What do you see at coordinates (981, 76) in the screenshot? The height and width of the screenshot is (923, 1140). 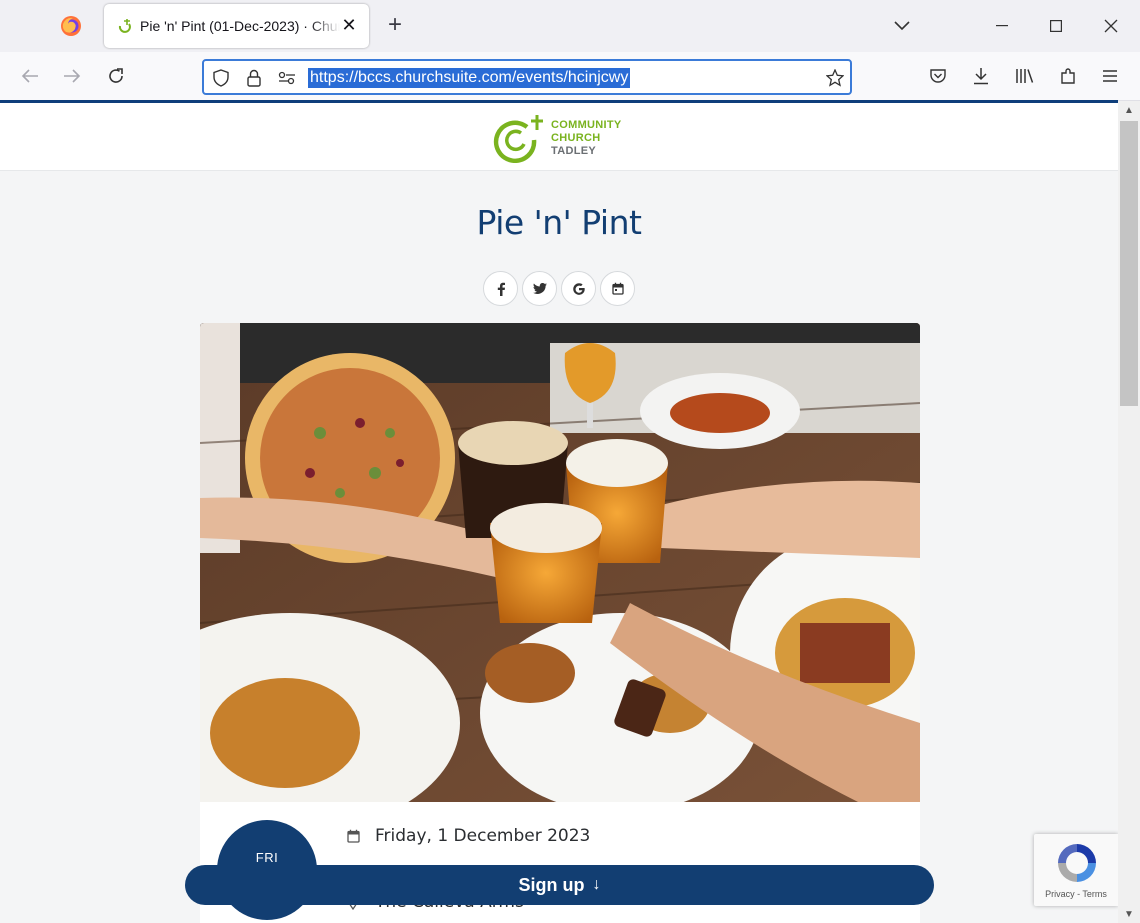 I see `downloads-icon` at bounding box center [981, 76].